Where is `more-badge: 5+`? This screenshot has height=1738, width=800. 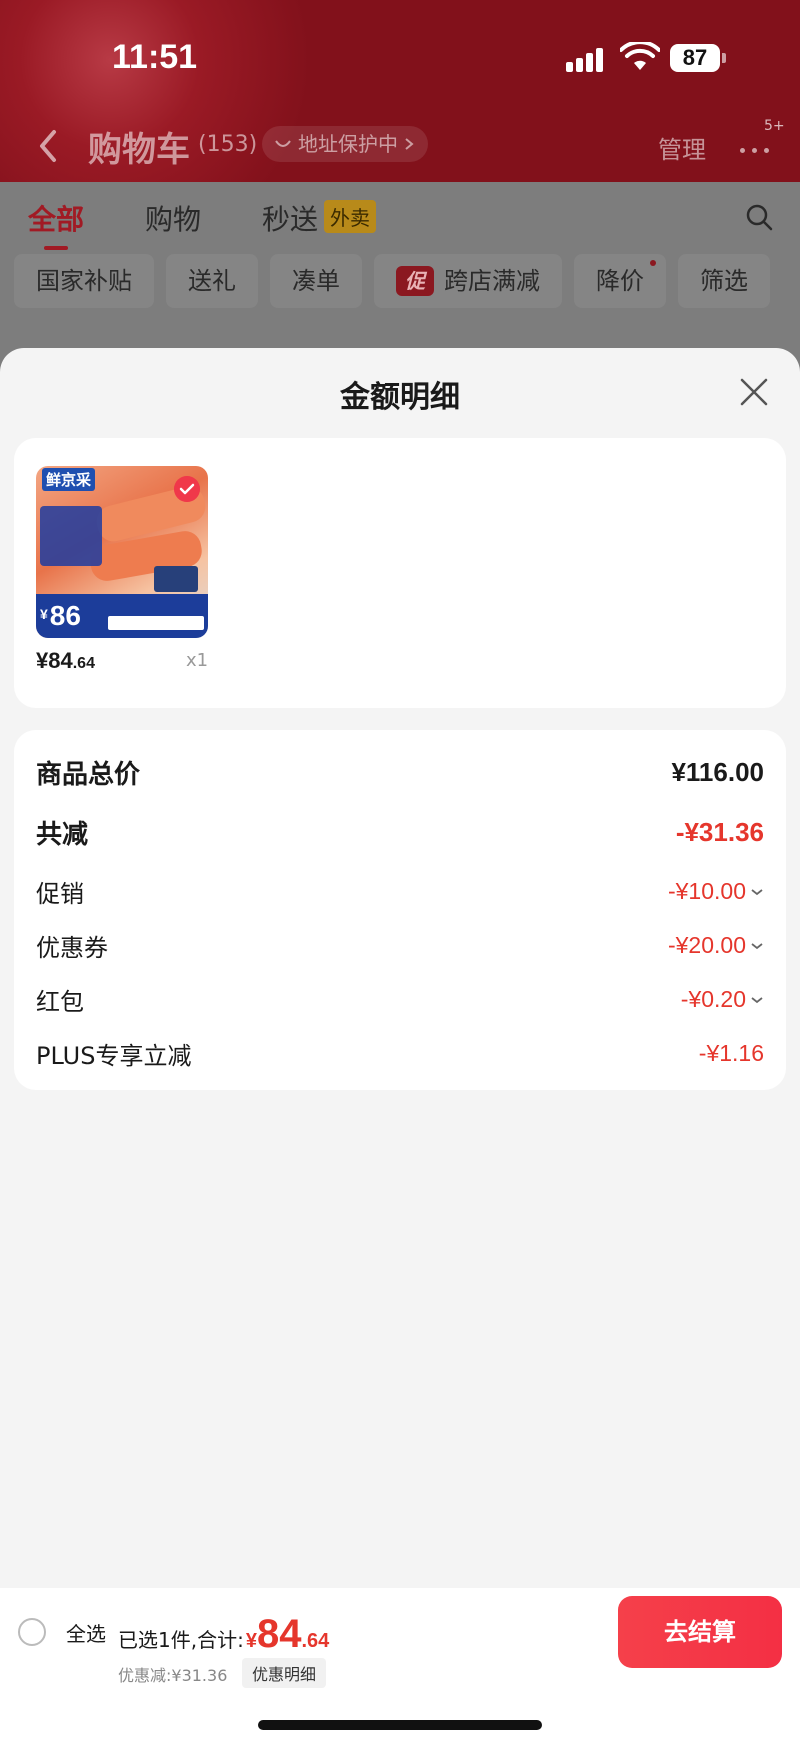
more-badge: 5+ is located at coordinates (774, 126).